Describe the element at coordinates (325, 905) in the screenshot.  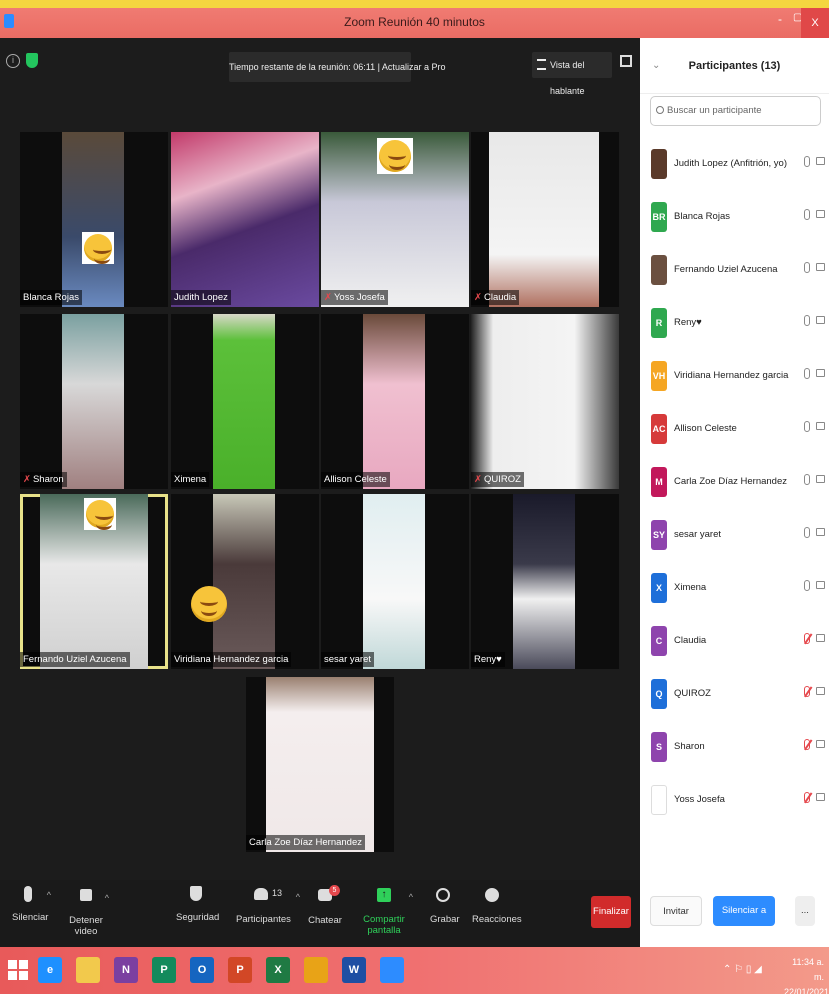
I see `chat-button: 5 Chatear` at that location.